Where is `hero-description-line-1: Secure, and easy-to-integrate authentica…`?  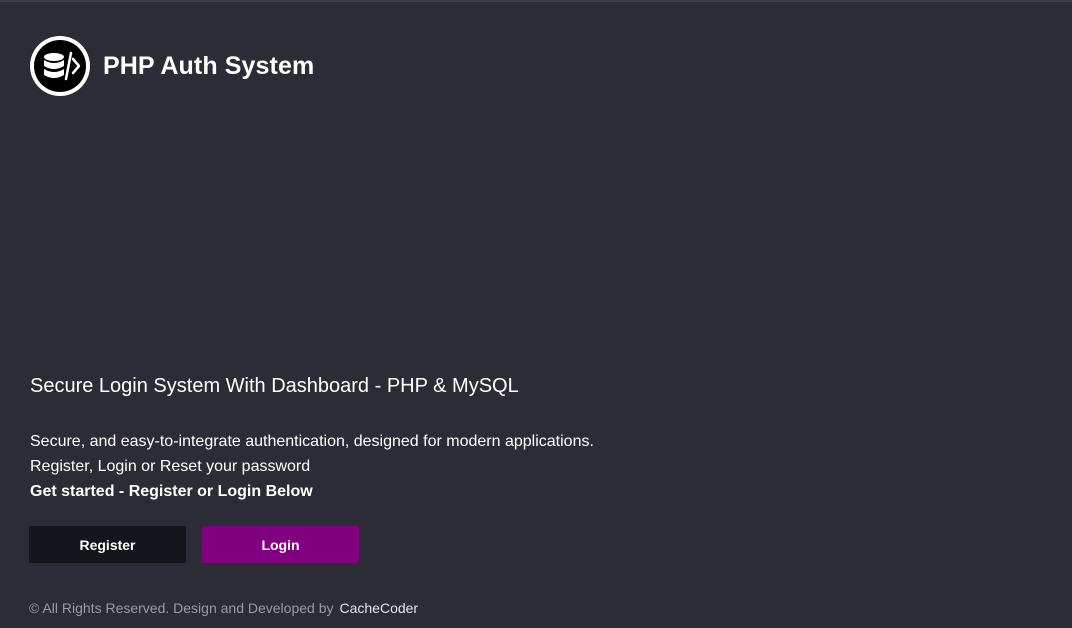 hero-description-line-1: Secure, and easy-to-integrate authentica… is located at coordinates (312, 441).